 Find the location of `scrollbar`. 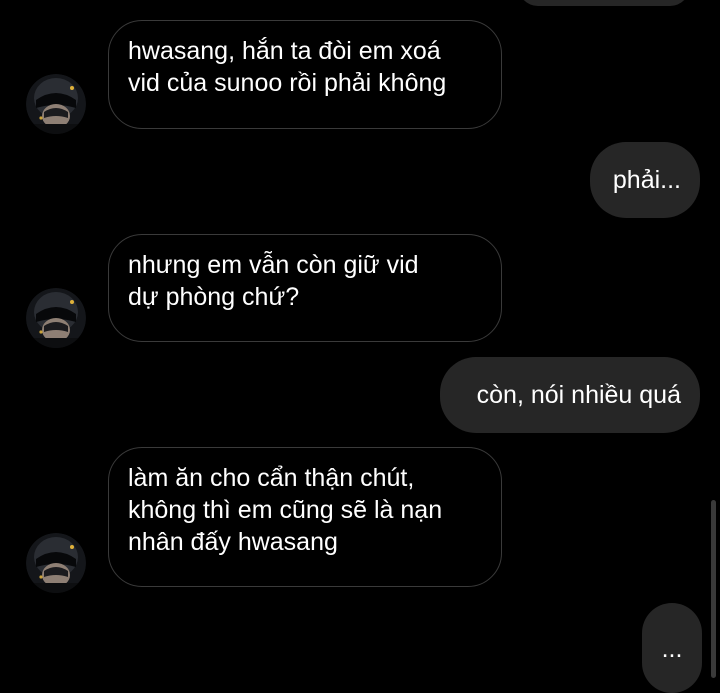

scrollbar is located at coordinates (713, 589).